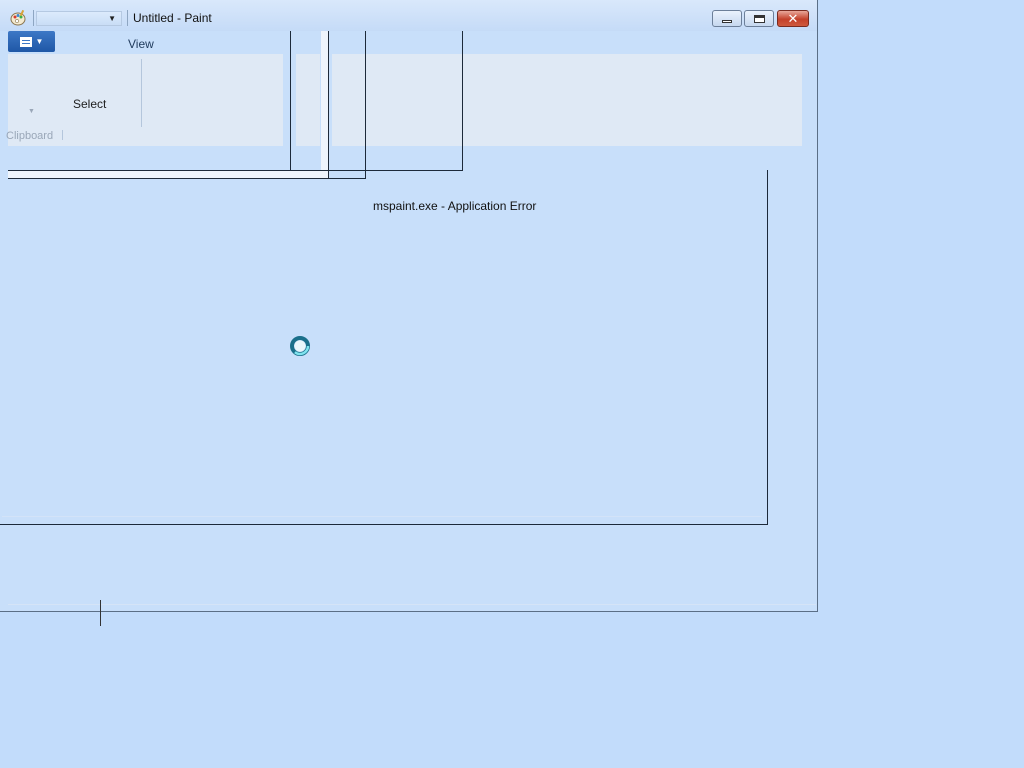  I want to click on window-title: Untitled - Paint, so click(172, 18).